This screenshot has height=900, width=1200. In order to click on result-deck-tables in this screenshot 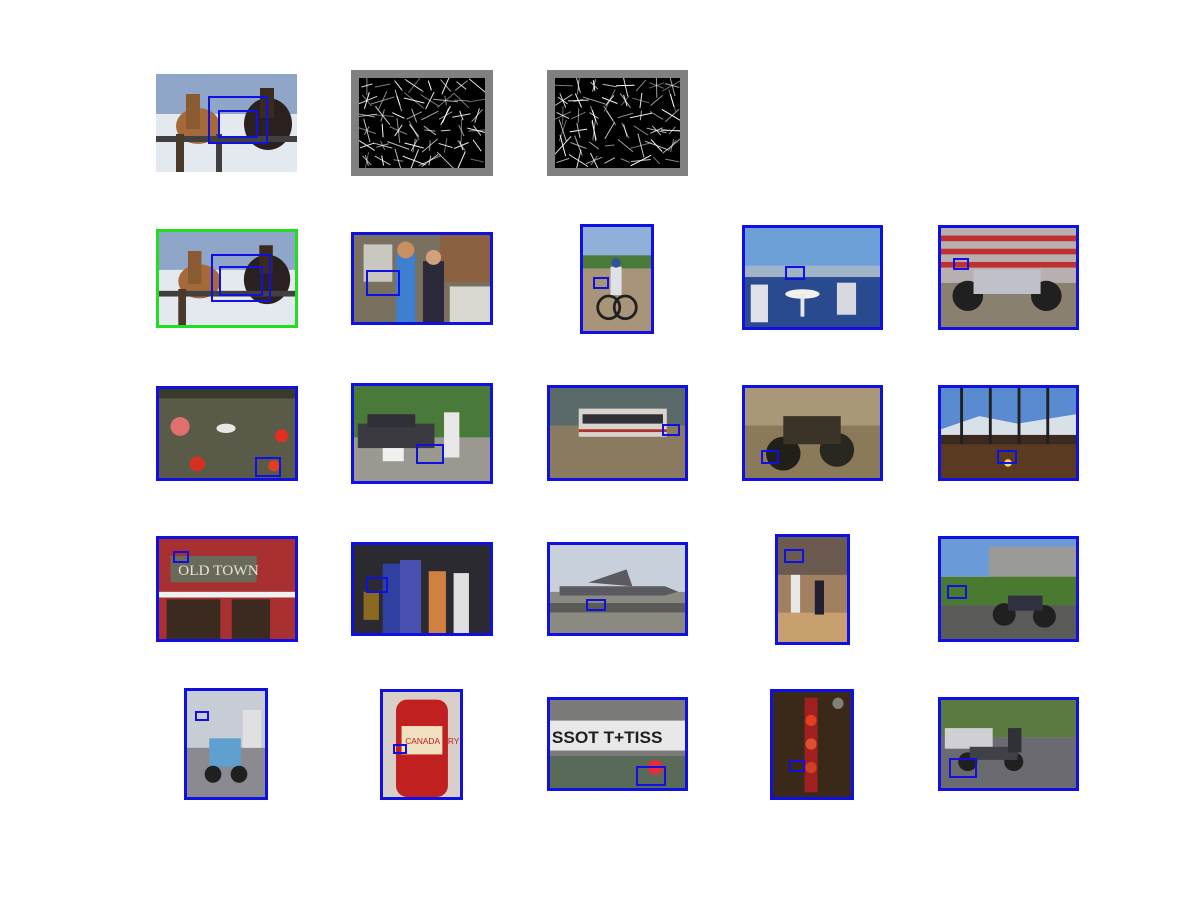, I will do `click(812, 277)`.